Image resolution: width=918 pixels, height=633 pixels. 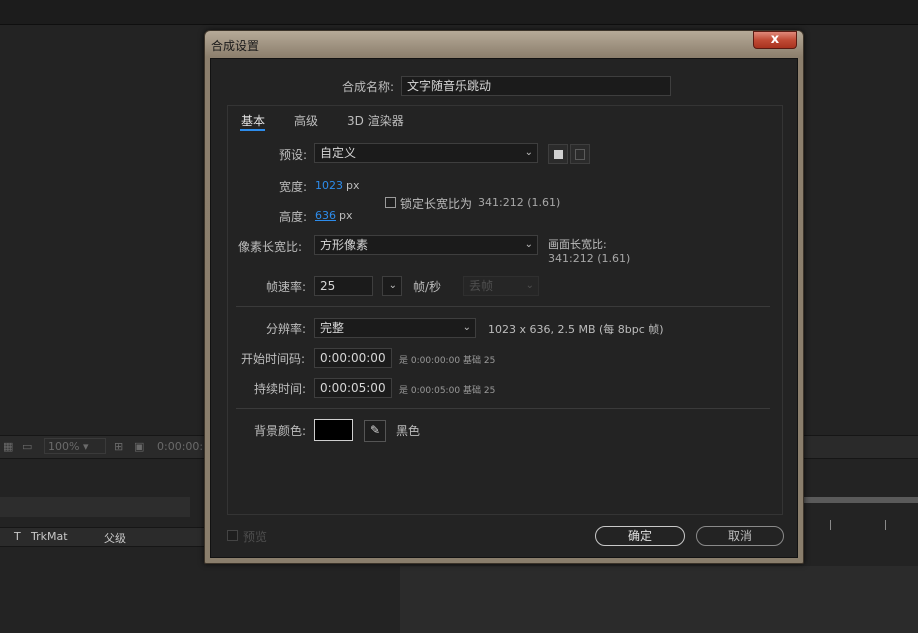 What do you see at coordinates (338, 153) in the screenshot?
I see `preset-value: 自定义` at bounding box center [338, 153].